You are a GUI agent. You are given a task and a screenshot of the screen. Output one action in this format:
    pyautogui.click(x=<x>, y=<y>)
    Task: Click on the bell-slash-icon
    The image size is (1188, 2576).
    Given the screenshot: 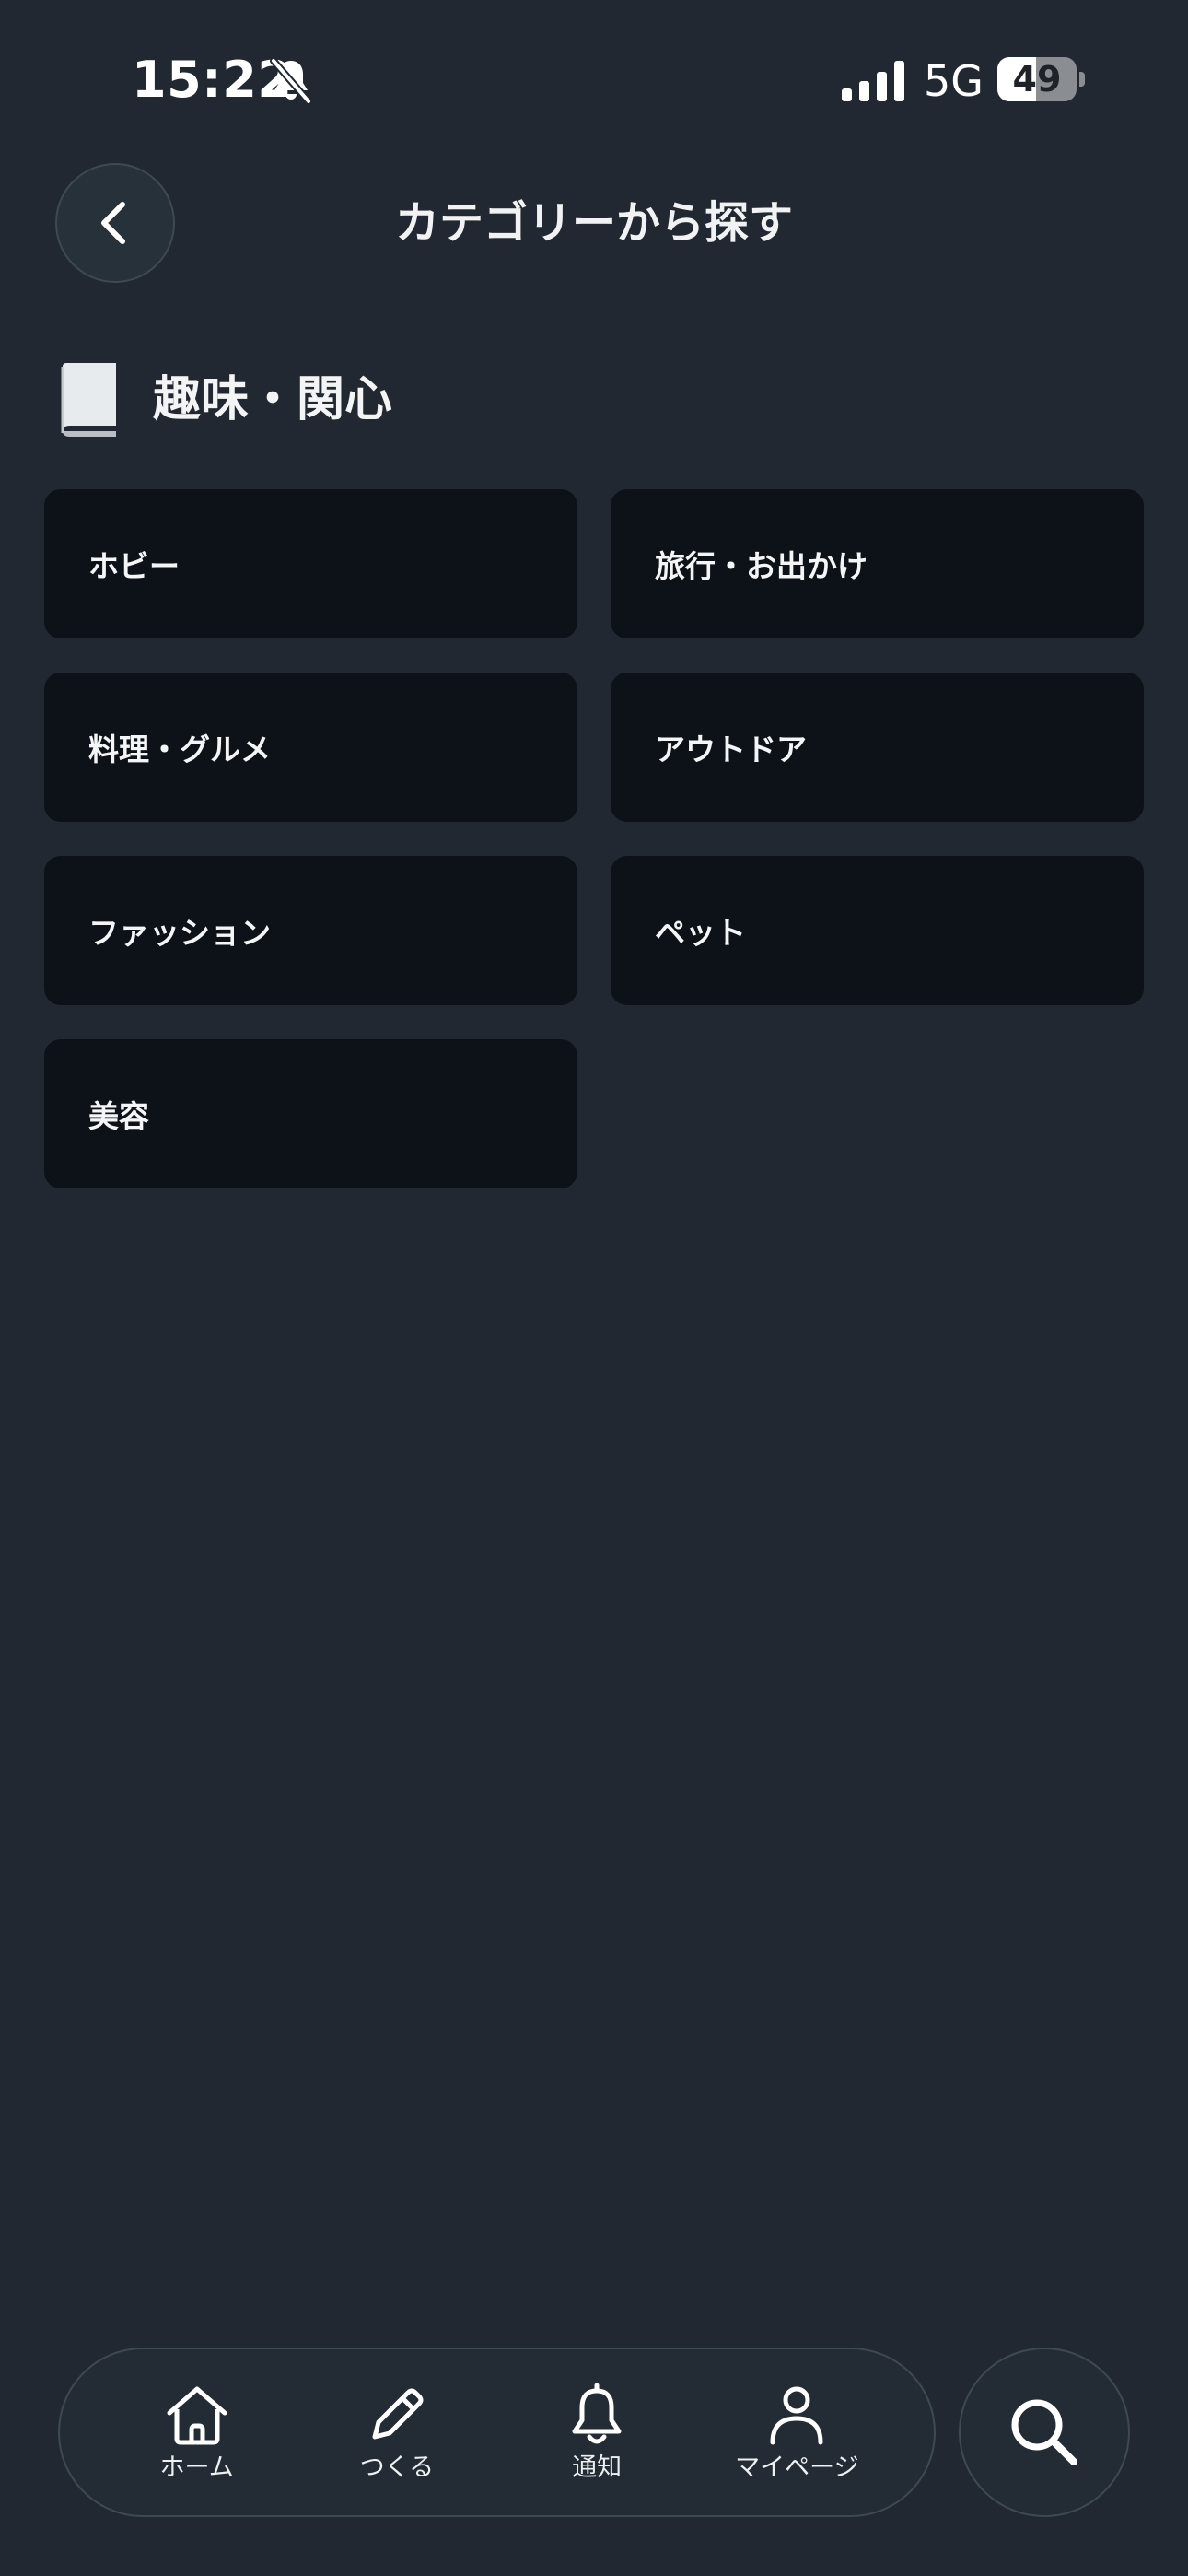 What is the action you would take?
    pyautogui.click(x=291, y=81)
    